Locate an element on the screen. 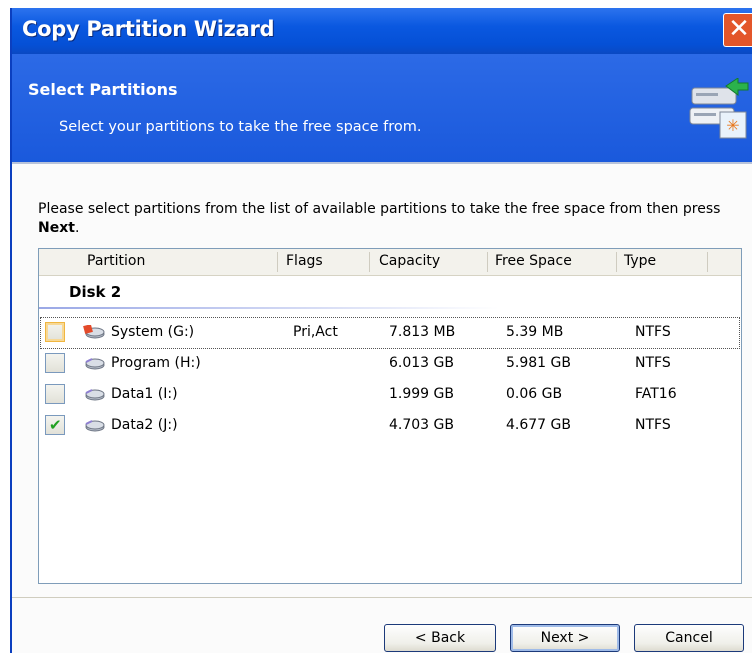 This screenshot has width=752, height=653. partition-capacity: 1.999 GB is located at coordinates (421, 394).